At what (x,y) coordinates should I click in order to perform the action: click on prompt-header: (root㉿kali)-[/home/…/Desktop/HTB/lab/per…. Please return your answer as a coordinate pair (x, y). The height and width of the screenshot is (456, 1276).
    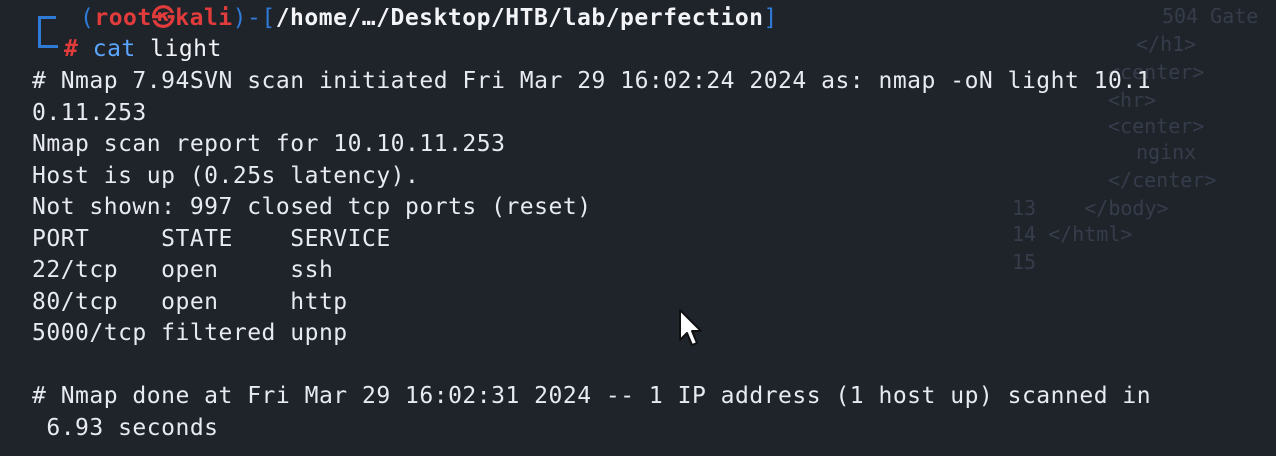
    Looking at the image, I should click on (429, 18).